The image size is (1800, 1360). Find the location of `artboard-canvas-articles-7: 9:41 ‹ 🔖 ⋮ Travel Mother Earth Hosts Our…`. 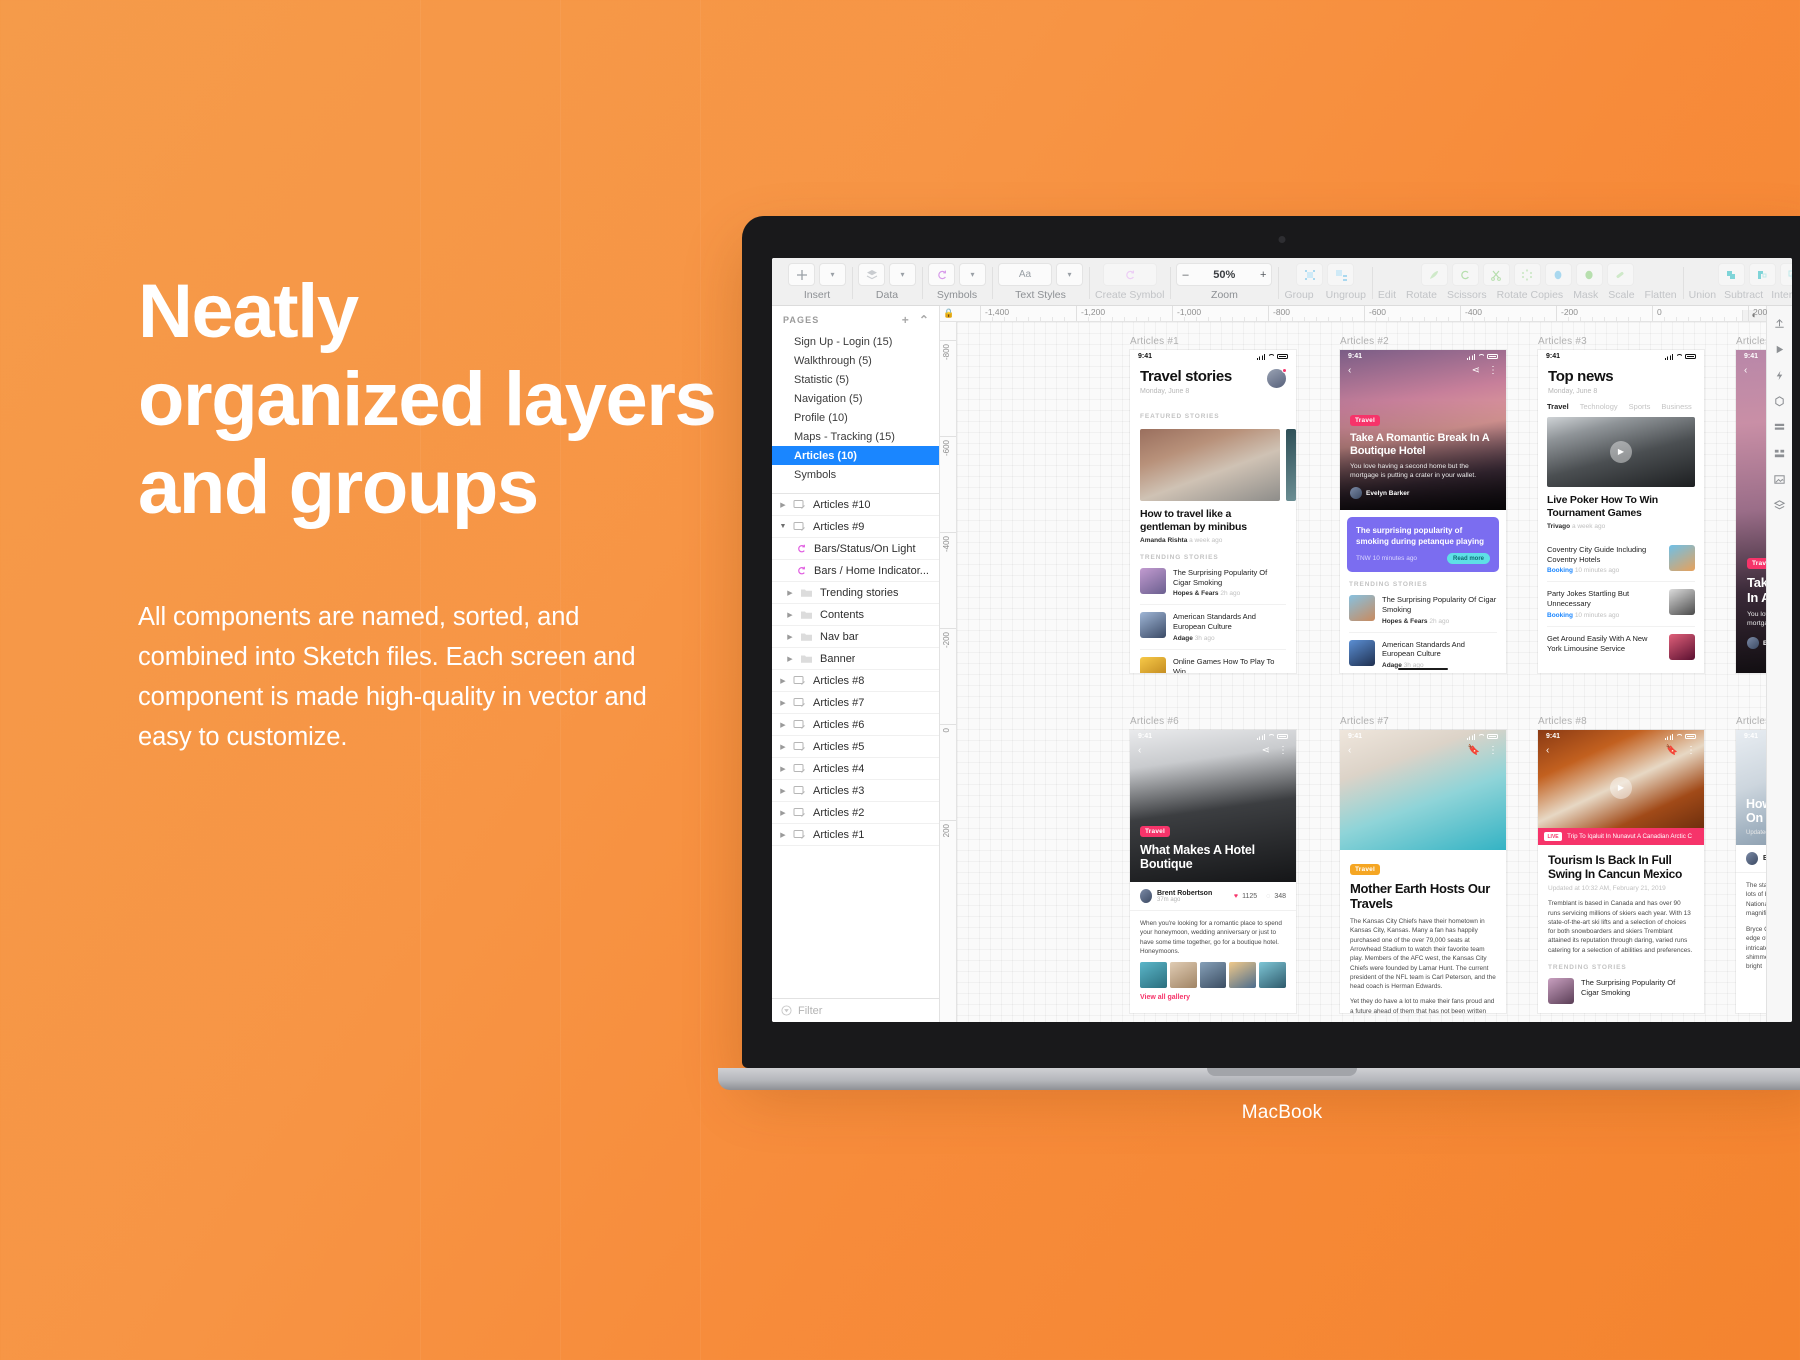

artboard-canvas-articles-7: 9:41 ‹ 🔖 ⋮ Travel Mother Earth Hosts Our… is located at coordinates (1423, 871).